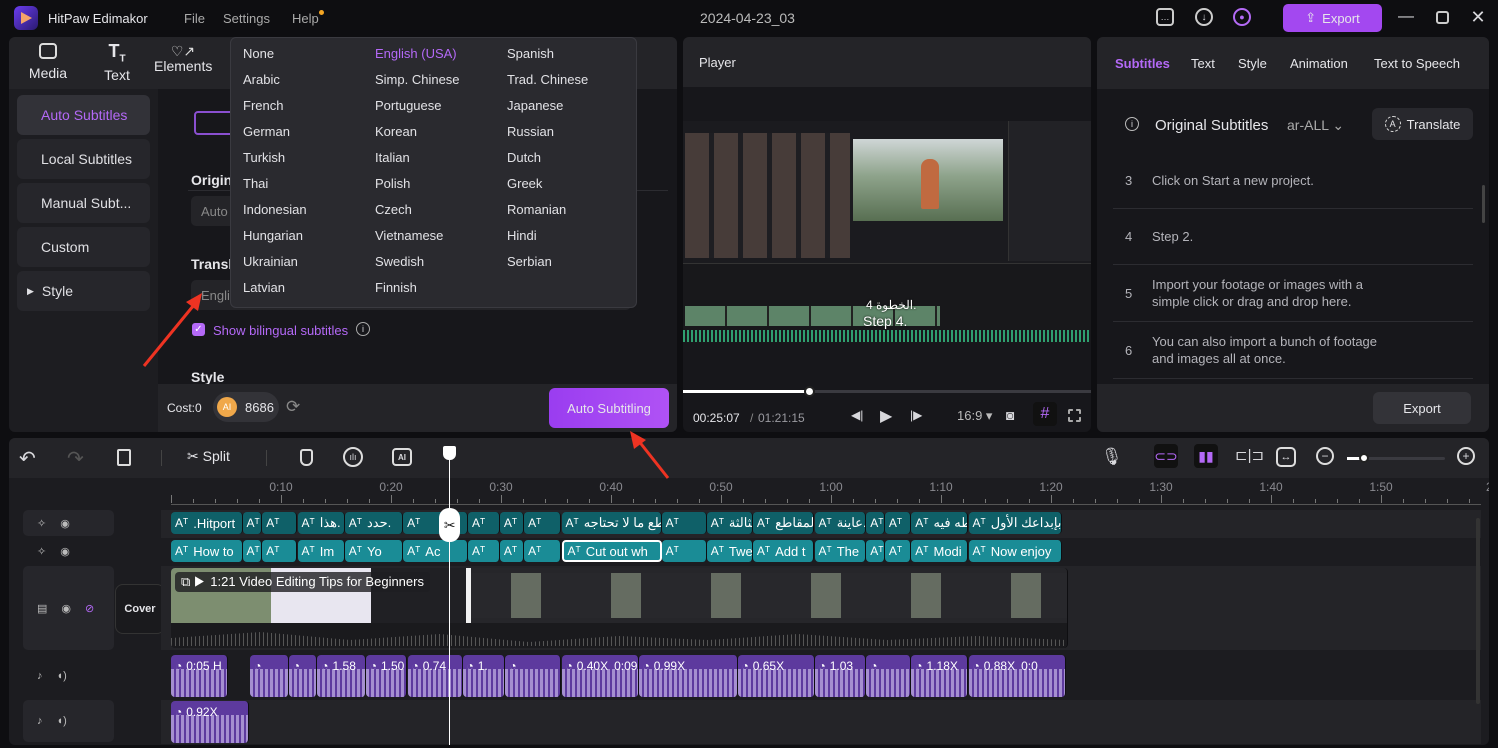  What do you see at coordinates (1142, 63) in the screenshot?
I see `tab-subtitles: Subtitles` at bounding box center [1142, 63].